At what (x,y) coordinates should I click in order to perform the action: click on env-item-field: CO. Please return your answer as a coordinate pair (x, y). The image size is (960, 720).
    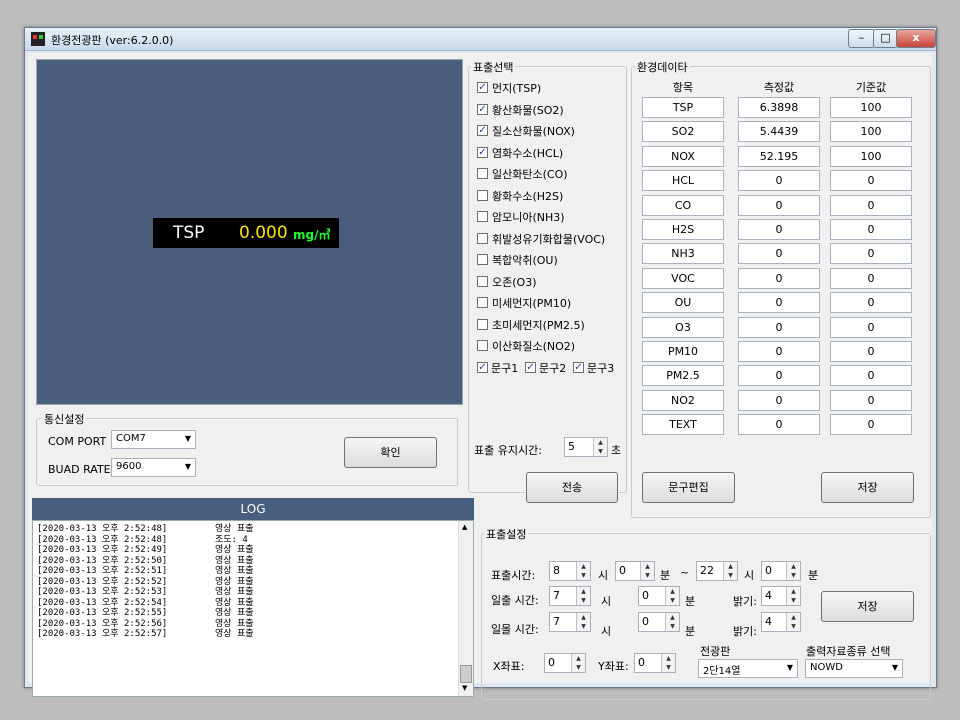
    Looking at the image, I should click on (683, 205).